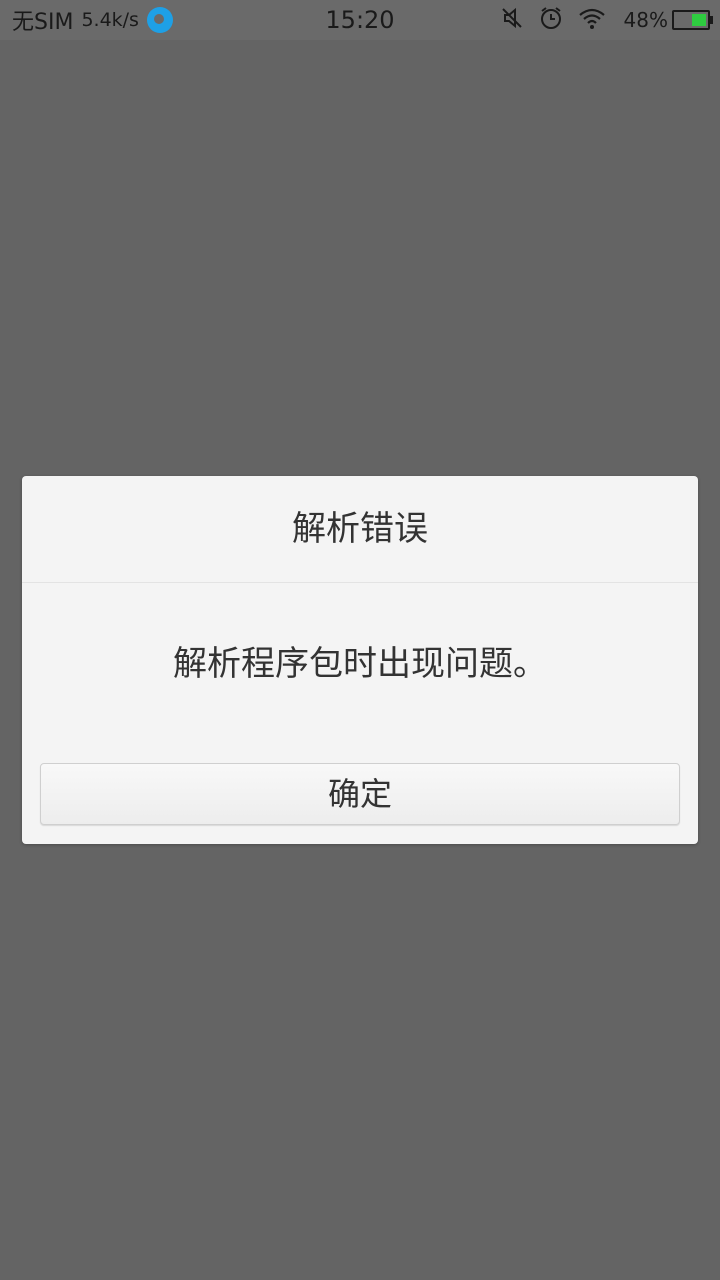 The image size is (720, 1280). Describe the element at coordinates (592, 20) in the screenshot. I see `wifi-icon` at that location.